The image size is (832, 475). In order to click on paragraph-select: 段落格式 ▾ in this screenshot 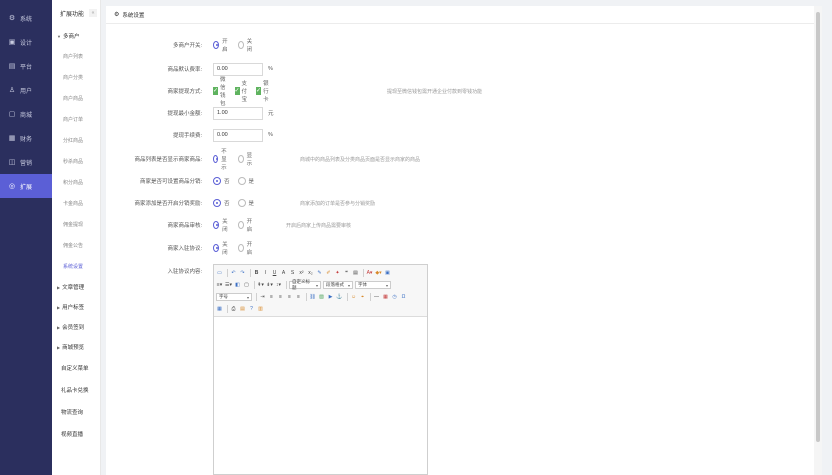, I will do `click(338, 285)`.